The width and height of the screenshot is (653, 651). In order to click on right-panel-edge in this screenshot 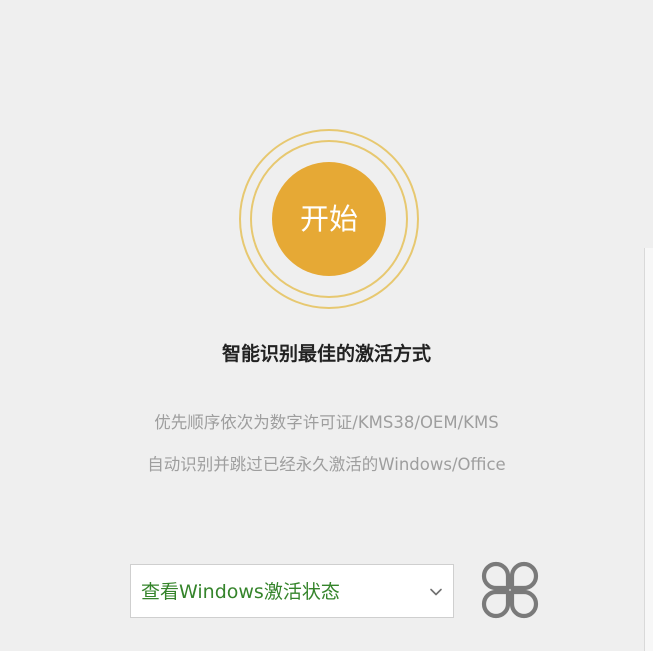, I will do `click(648, 449)`.